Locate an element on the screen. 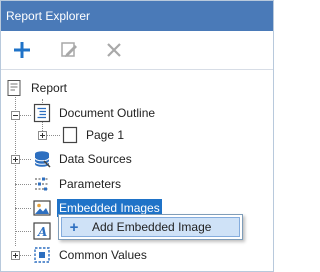 This screenshot has height=272, width=320. common-values-icon is located at coordinates (42, 255).